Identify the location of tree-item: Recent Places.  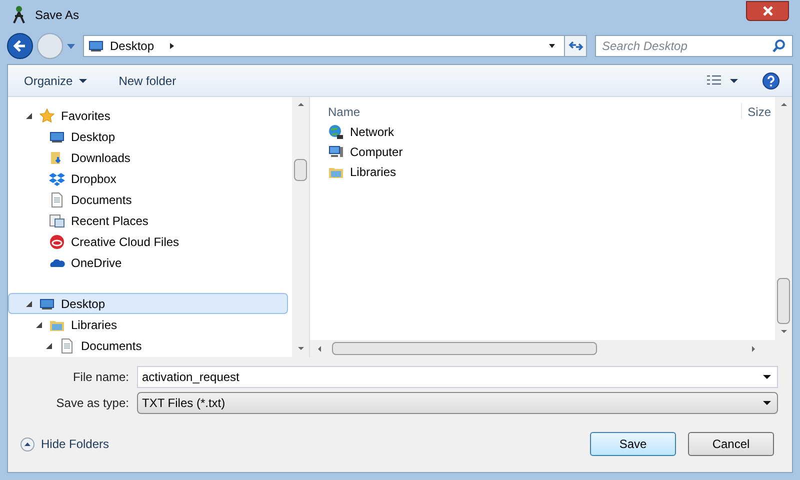
(148, 220).